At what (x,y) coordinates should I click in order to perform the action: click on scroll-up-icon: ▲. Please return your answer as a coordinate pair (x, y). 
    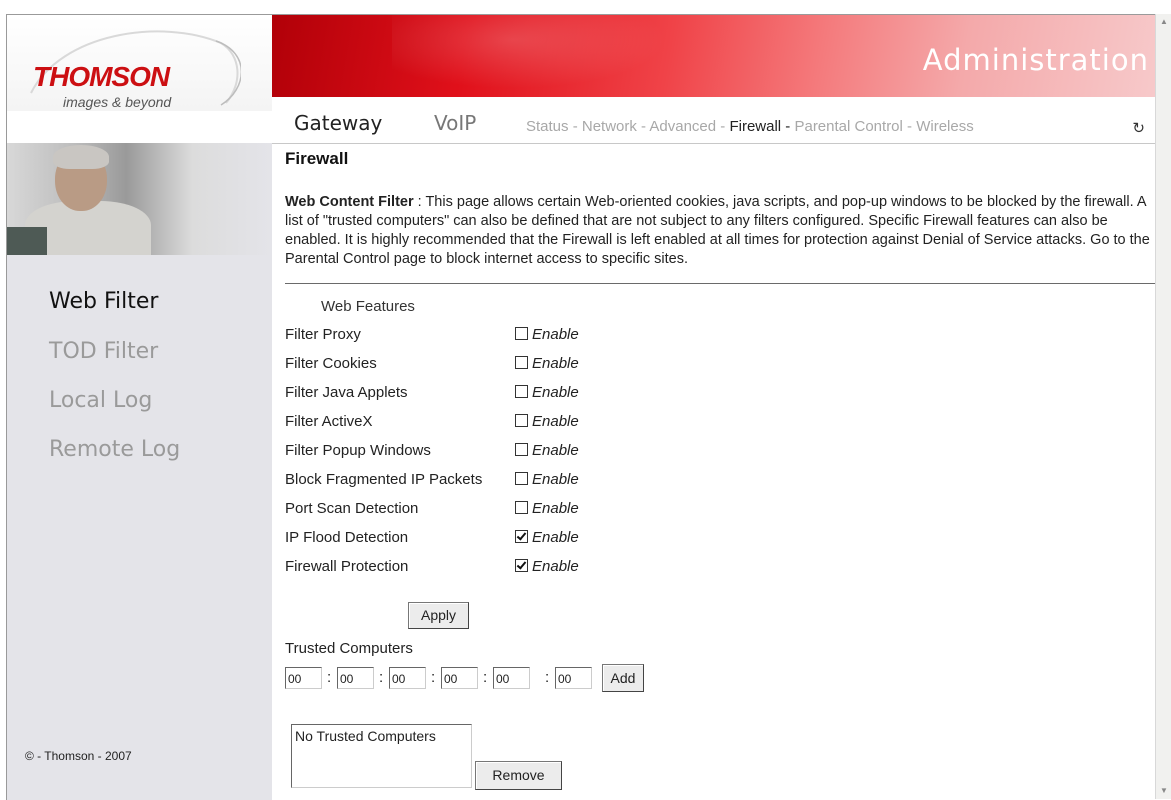
    Looking at the image, I should click on (1163, 22).